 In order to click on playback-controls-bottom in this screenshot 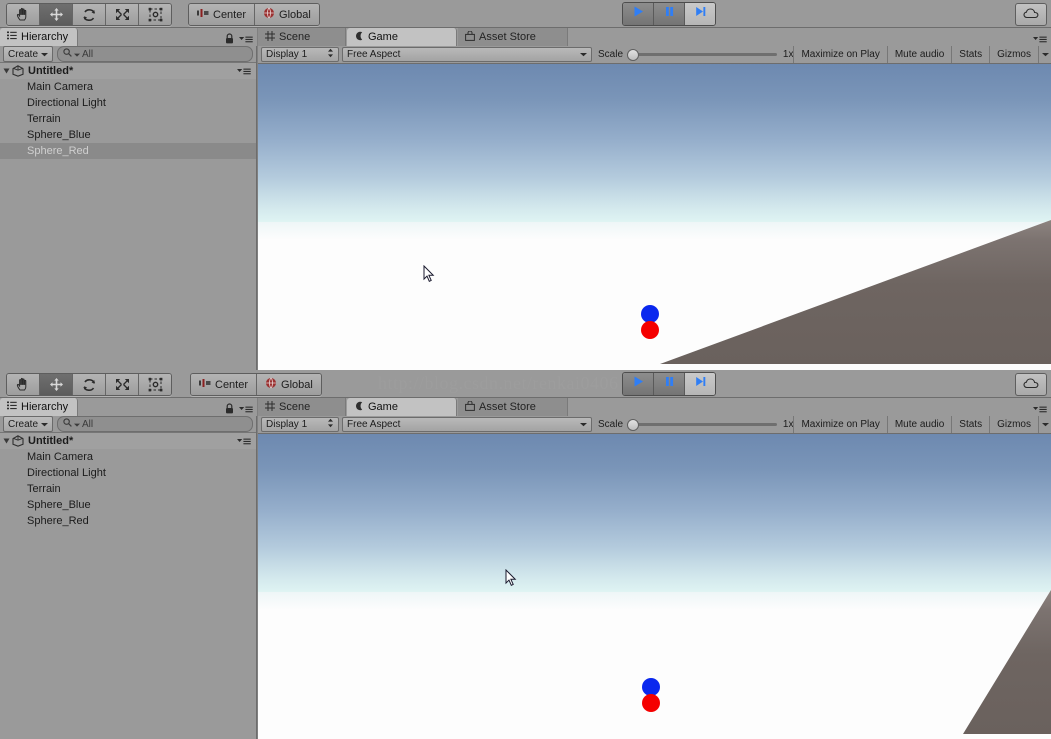, I will do `click(669, 384)`.